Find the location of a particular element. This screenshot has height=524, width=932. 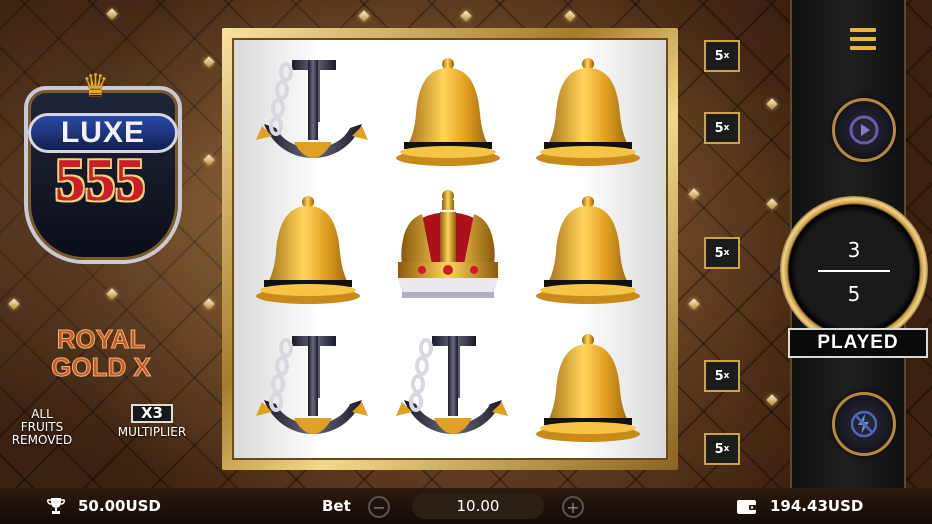

no-turbo-icon is located at coordinates (864, 424).